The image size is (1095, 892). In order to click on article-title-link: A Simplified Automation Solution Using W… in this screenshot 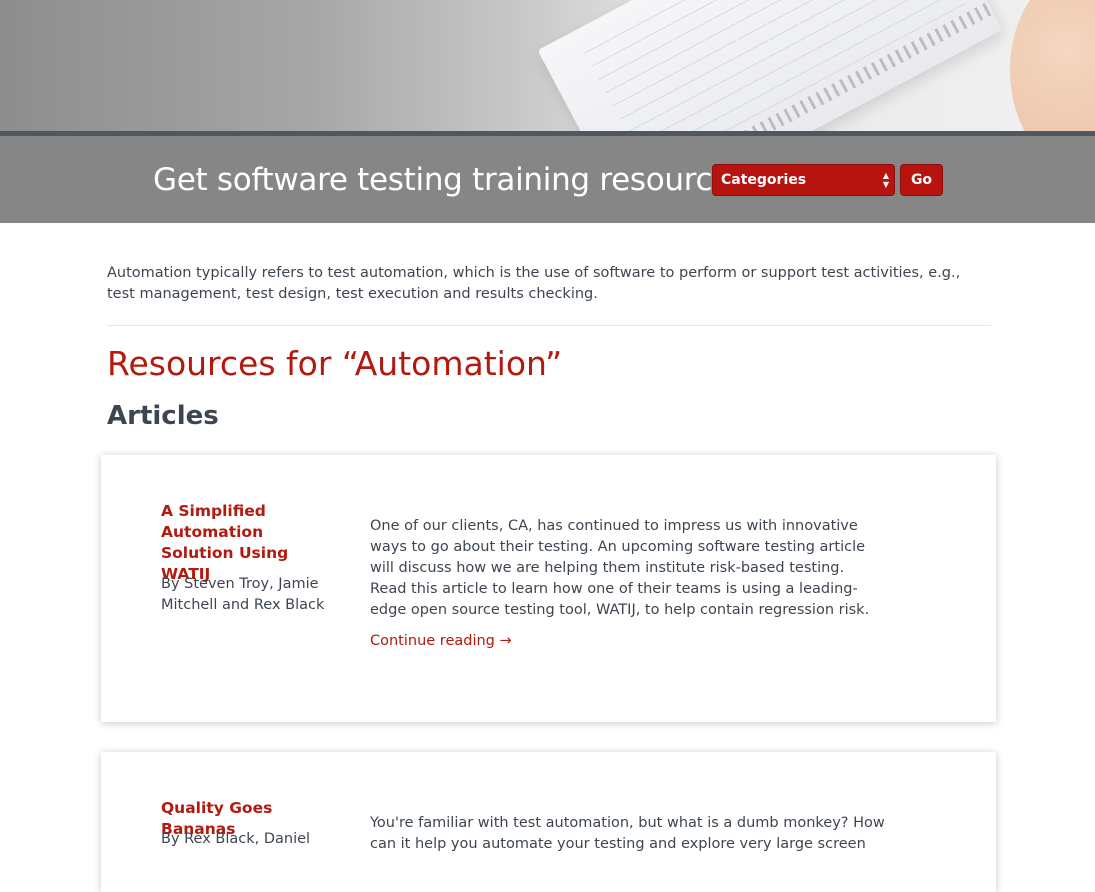, I will do `click(246, 543)`.